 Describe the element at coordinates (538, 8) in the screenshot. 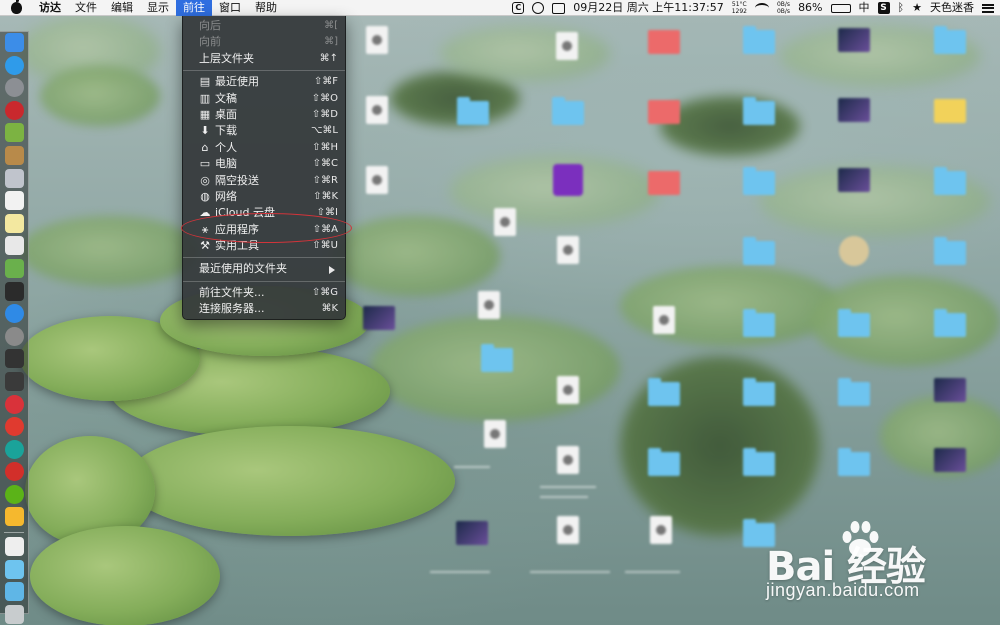

I see `world-clock-status` at that location.